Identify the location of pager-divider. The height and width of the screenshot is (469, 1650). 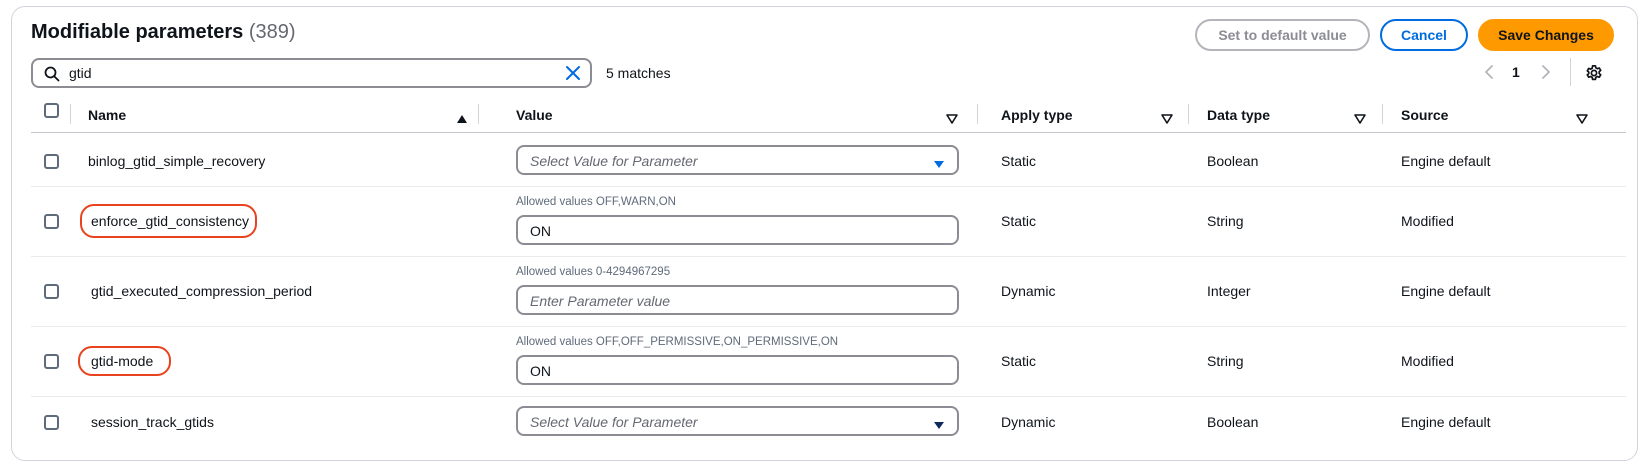
(1570, 72).